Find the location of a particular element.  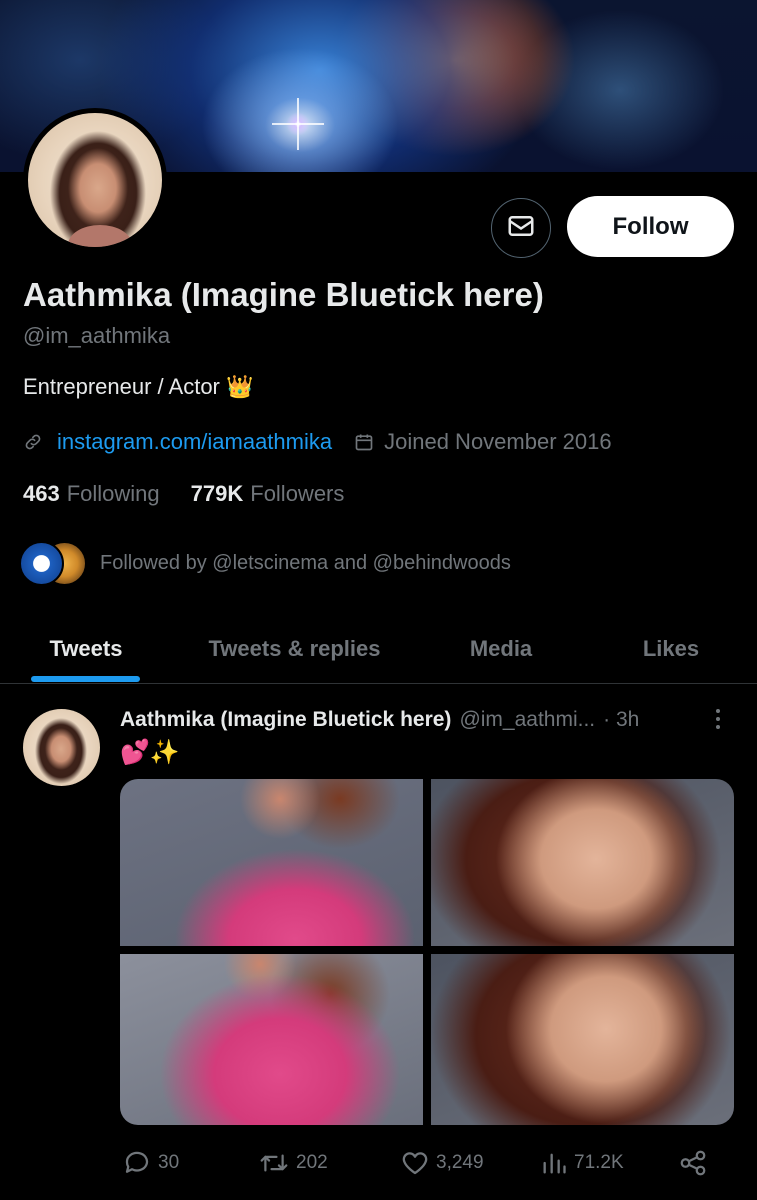

mail-icon is located at coordinates (521, 228).